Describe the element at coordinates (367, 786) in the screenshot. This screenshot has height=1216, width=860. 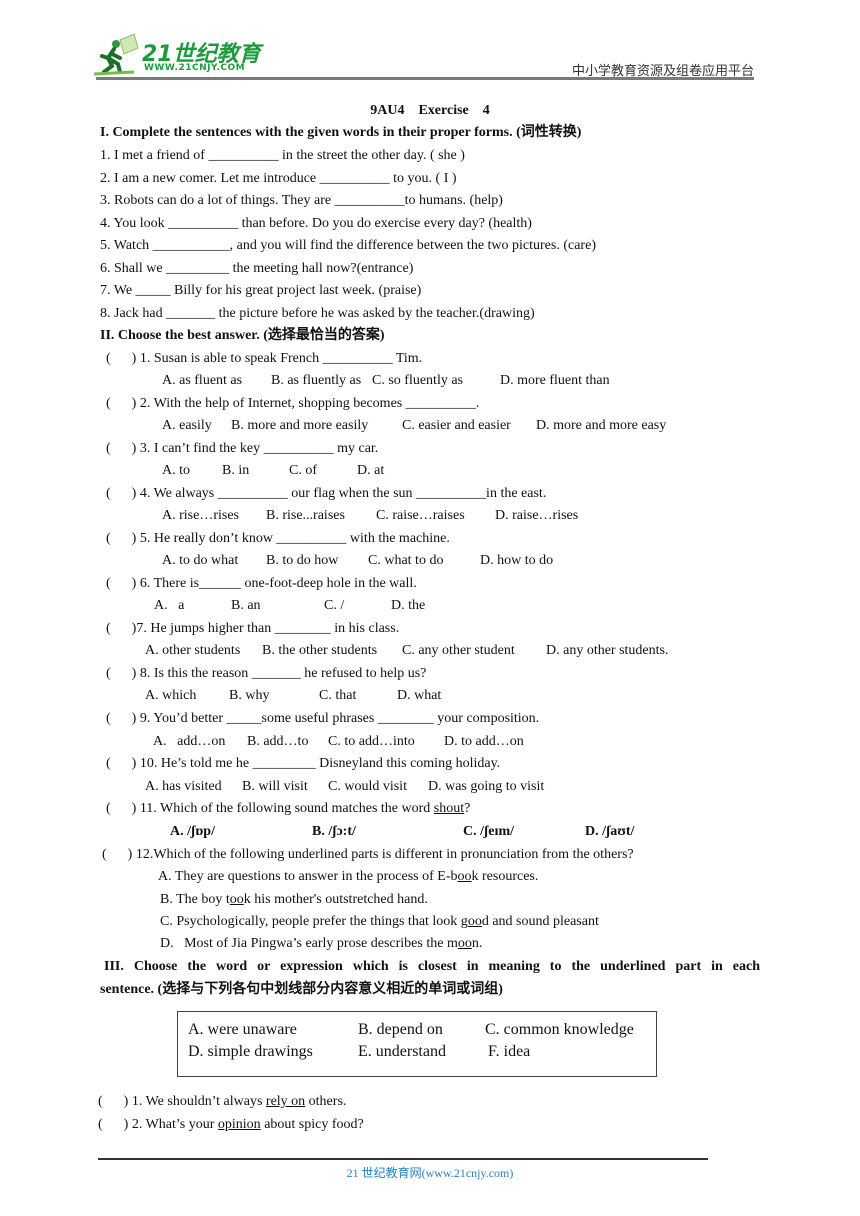
I see `option-c: C. would visit` at that location.